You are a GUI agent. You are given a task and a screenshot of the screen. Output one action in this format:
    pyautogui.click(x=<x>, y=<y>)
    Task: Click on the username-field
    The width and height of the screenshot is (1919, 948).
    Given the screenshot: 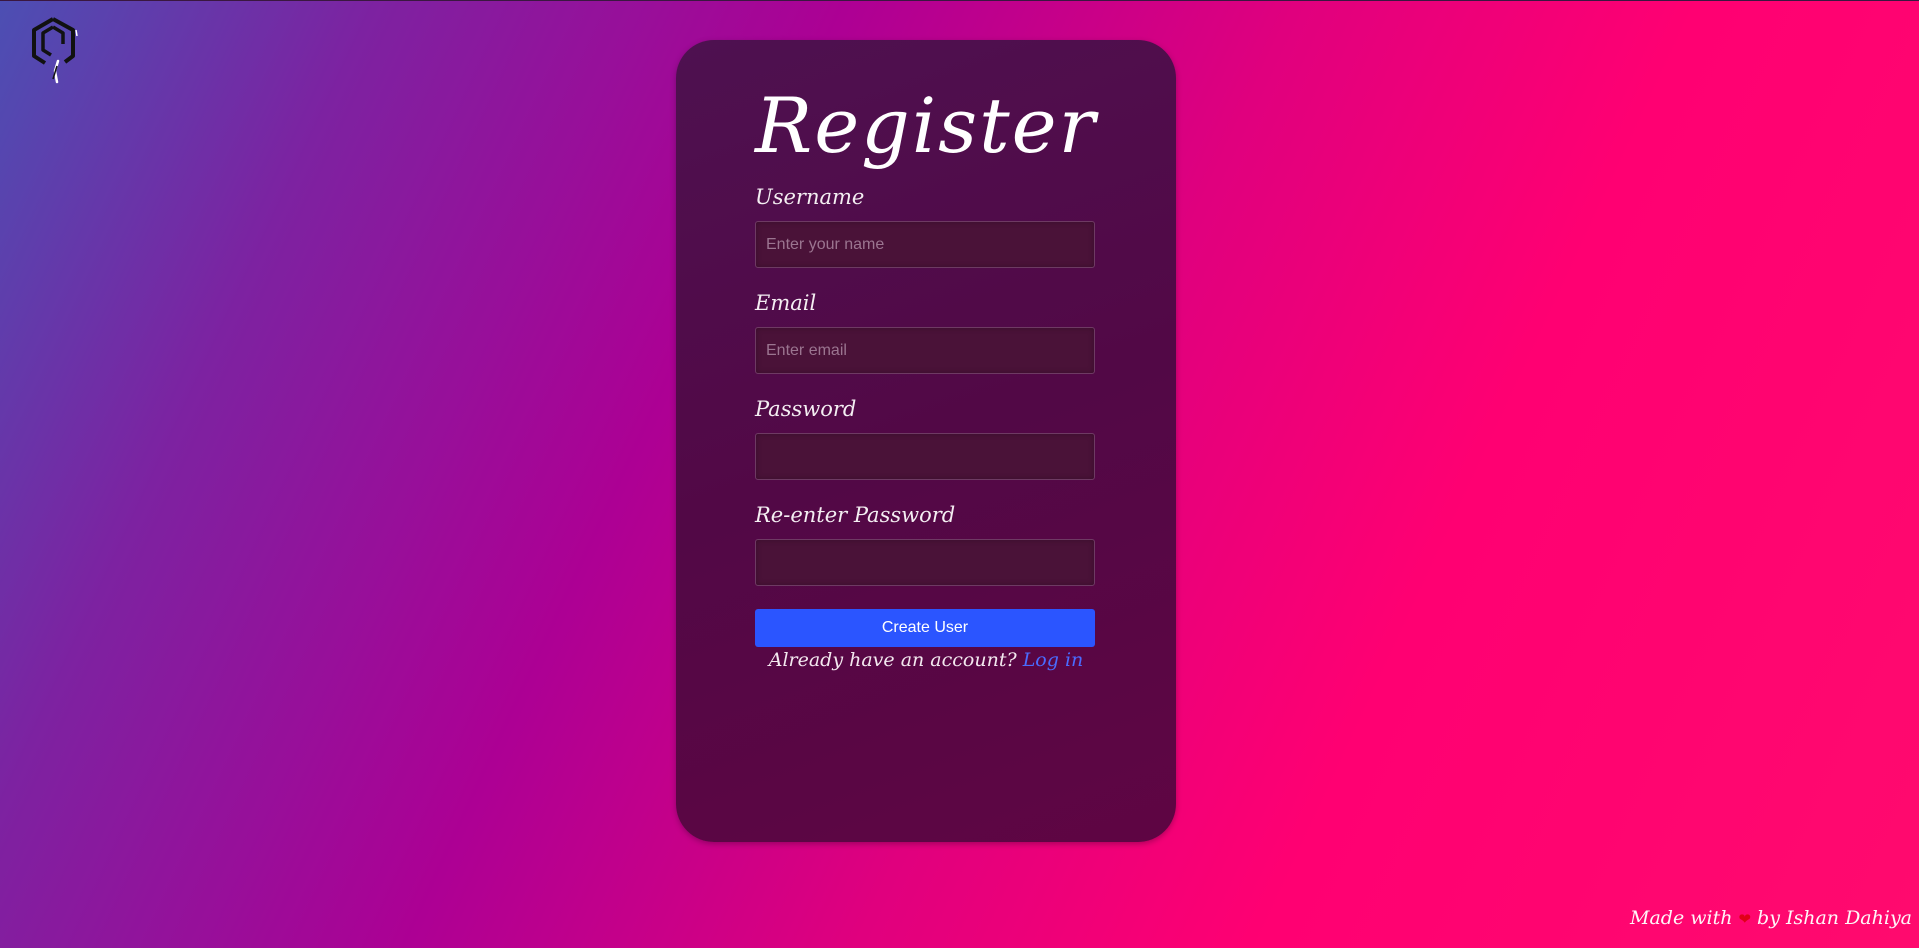 What is the action you would take?
    pyautogui.click(x=925, y=244)
    